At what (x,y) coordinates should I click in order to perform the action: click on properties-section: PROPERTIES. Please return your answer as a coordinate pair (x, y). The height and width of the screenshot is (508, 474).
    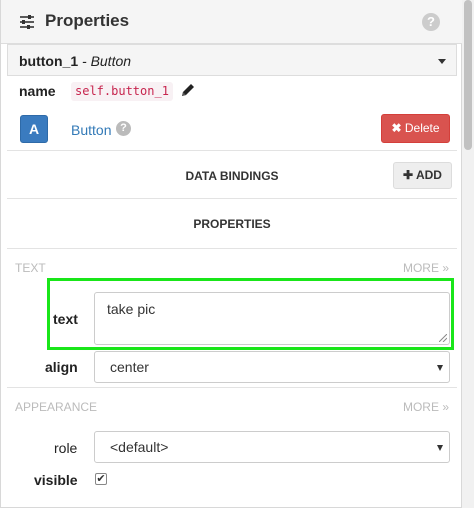
    Looking at the image, I should click on (232, 223).